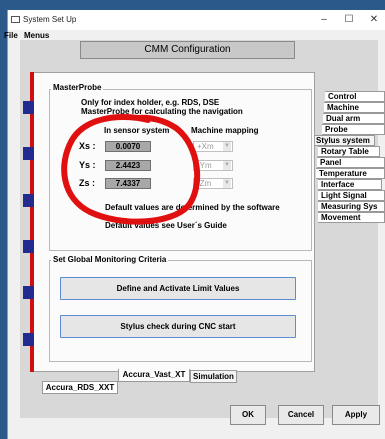 The width and height of the screenshot is (385, 439). Describe the element at coordinates (301, 415) in the screenshot. I see `cancel-button: Cancel` at that location.